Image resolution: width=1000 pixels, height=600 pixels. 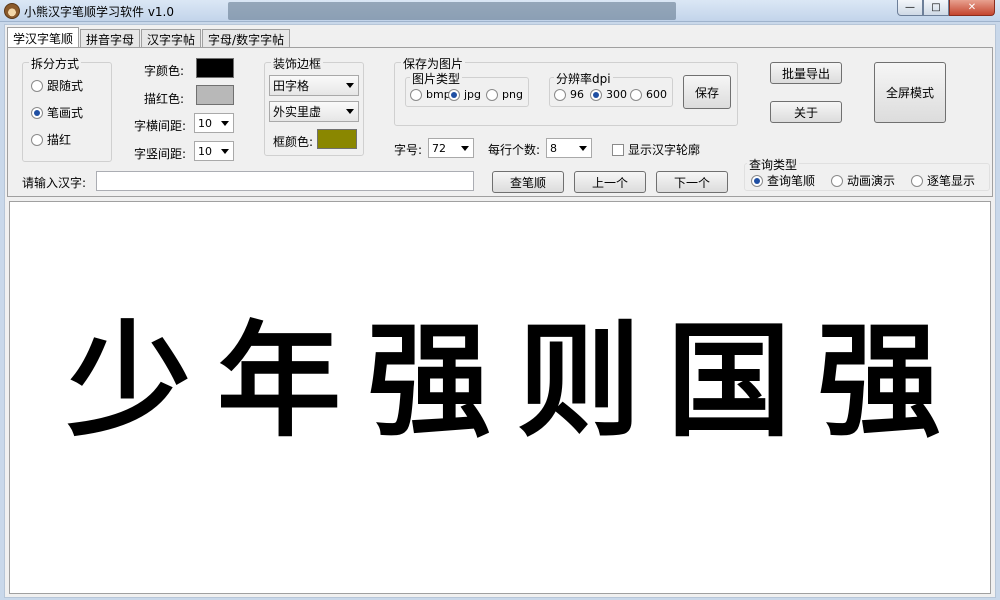 I want to click on hanzi-char: 国, so click(x=728, y=381).